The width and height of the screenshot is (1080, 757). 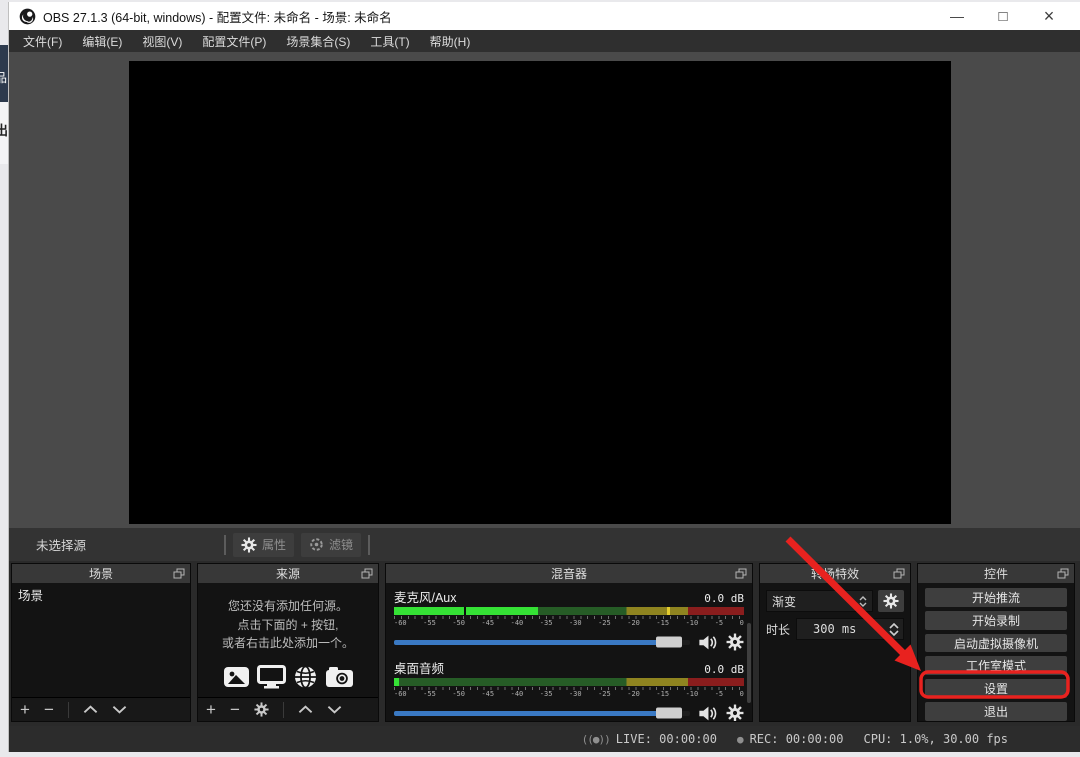 What do you see at coordinates (283, 709) in the screenshot?
I see `toolbar-divider` at bounding box center [283, 709].